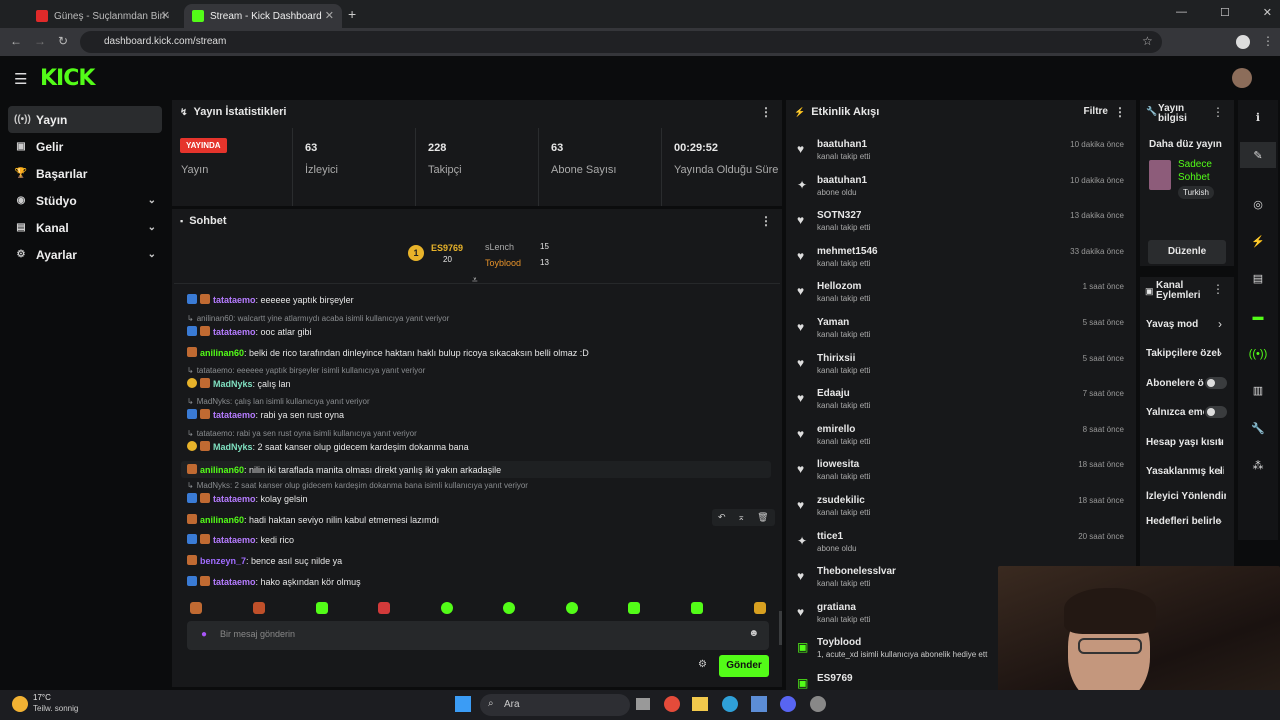 The image size is (1280, 720). What do you see at coordinates (85, 173) in the screenshot?
I see `sidebar-item-basarilar: 🏆 Başarılar` at bounding box center [85, 173].